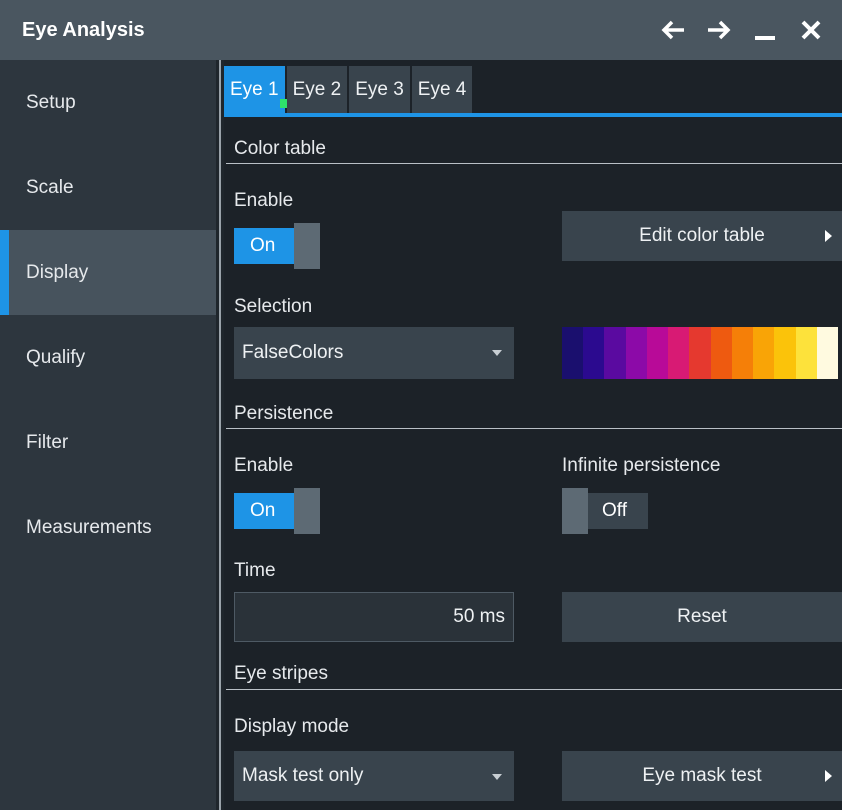 The width and height of the screenshot is (842, 810). I want to click on display-mode-dropdown: Mask test only, so click(374, 776).